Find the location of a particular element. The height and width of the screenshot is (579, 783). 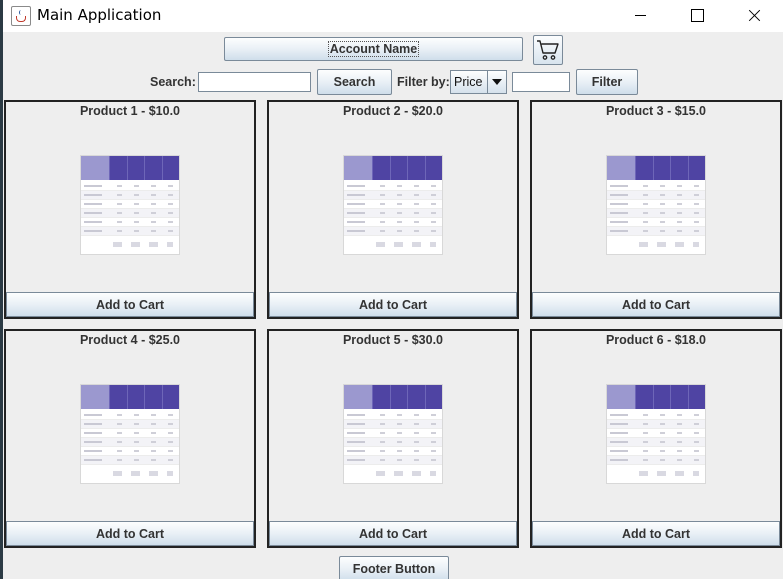

search-label: Search: is located at coordinates (173, 82).